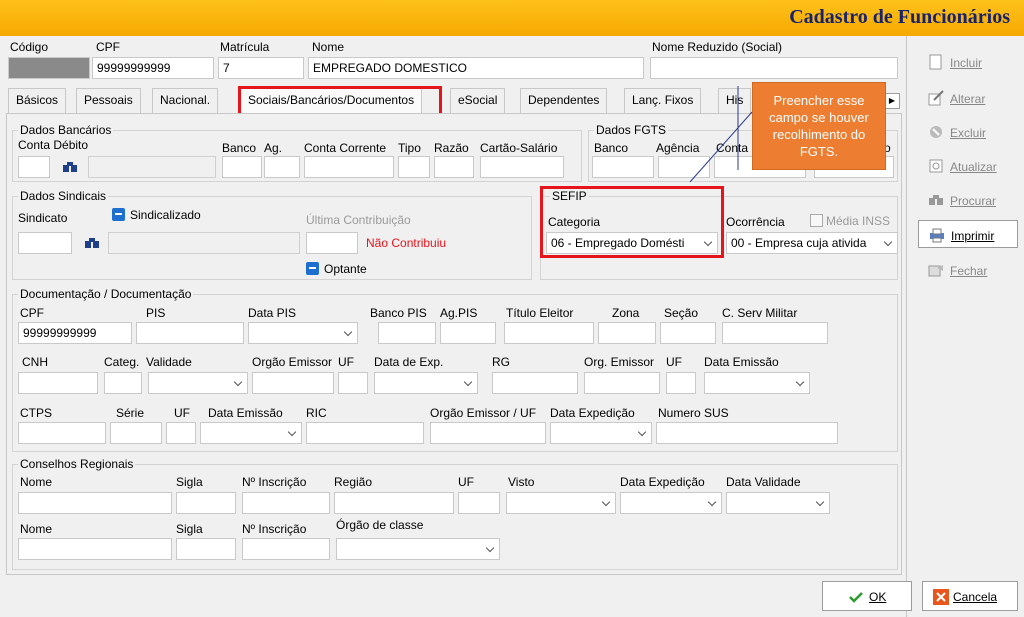 The image size is (1024, 617). Describe the element at coordinates (936, 132) in the screenshot. I see `delete-icon` at that location.